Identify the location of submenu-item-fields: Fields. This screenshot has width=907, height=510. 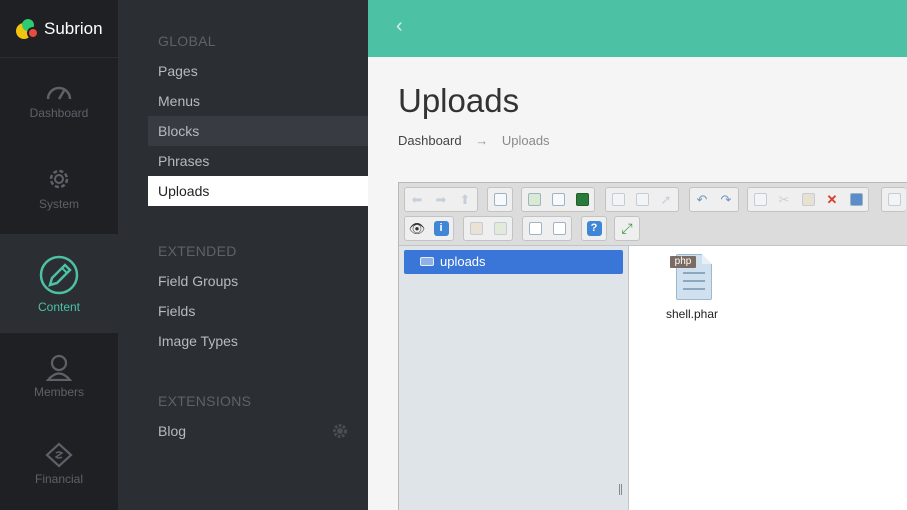
(258, 311).